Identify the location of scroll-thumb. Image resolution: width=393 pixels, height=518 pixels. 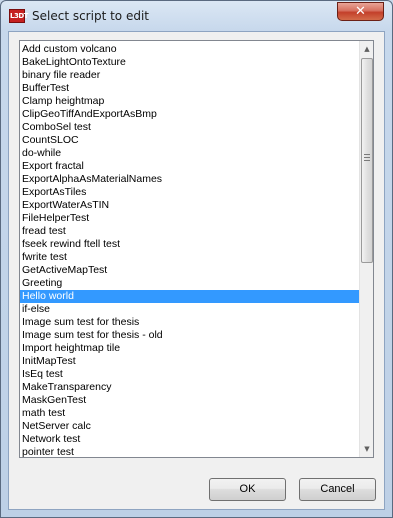
(367, 160).